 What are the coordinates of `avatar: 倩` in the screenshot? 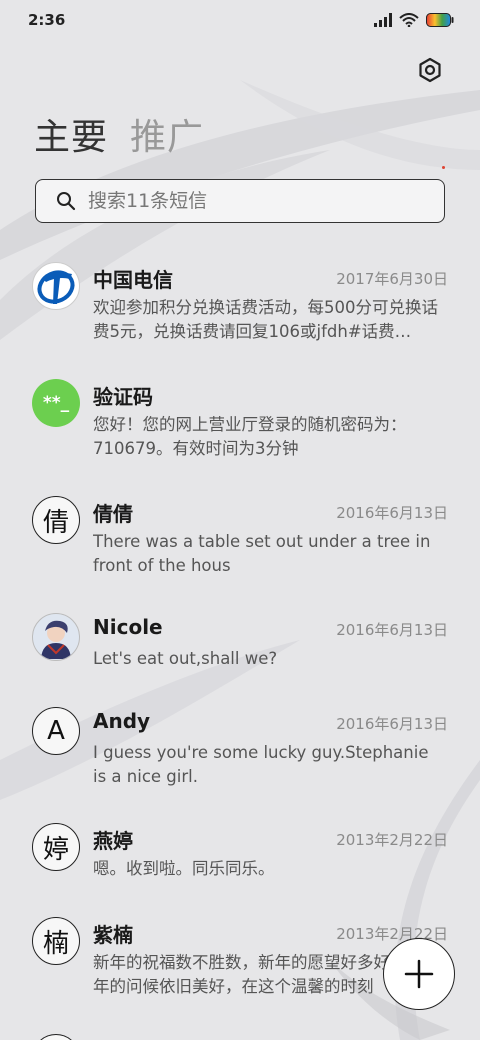 It's located at (56, 520).